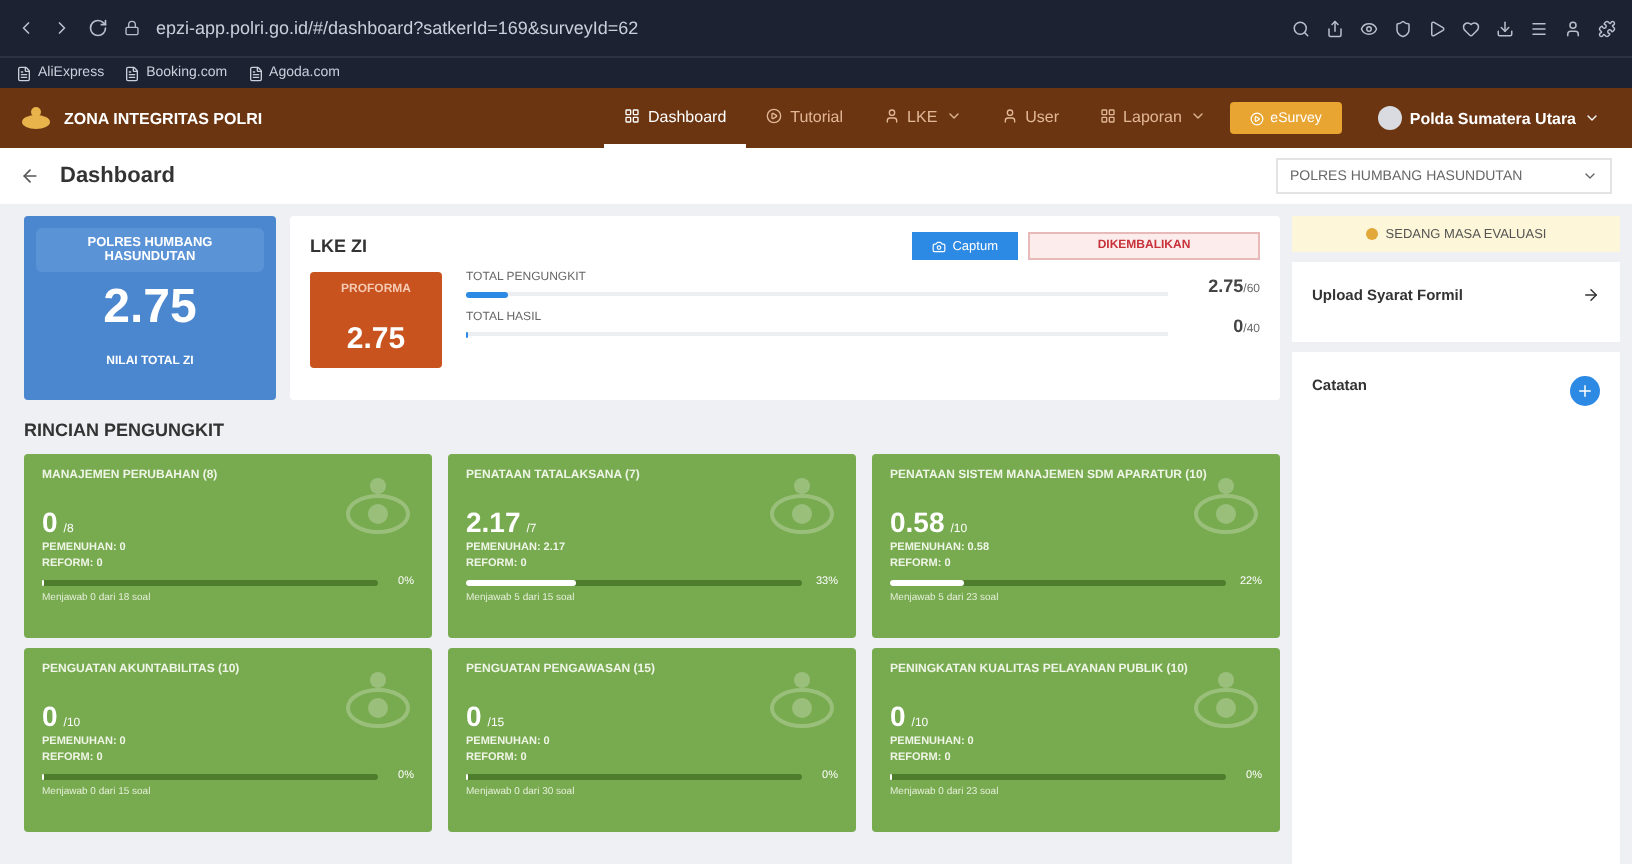  What do you see at coordinates (493, 522) in the screenshot?
I see `category-score: 2.17` at bounding box center [493, 522].